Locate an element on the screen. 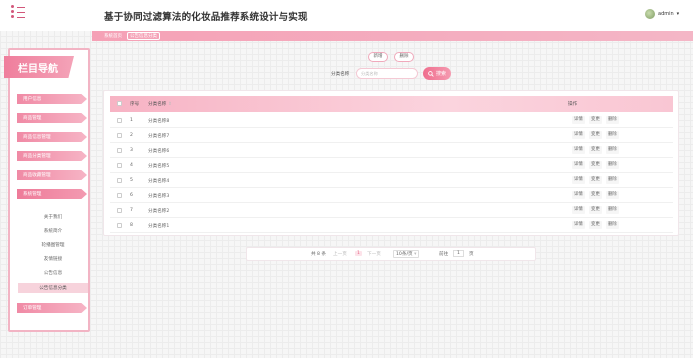 Image resolution: width=693 pixels, height=358 pixels. goto-label: 前往 is located at coordinates (444, 254).